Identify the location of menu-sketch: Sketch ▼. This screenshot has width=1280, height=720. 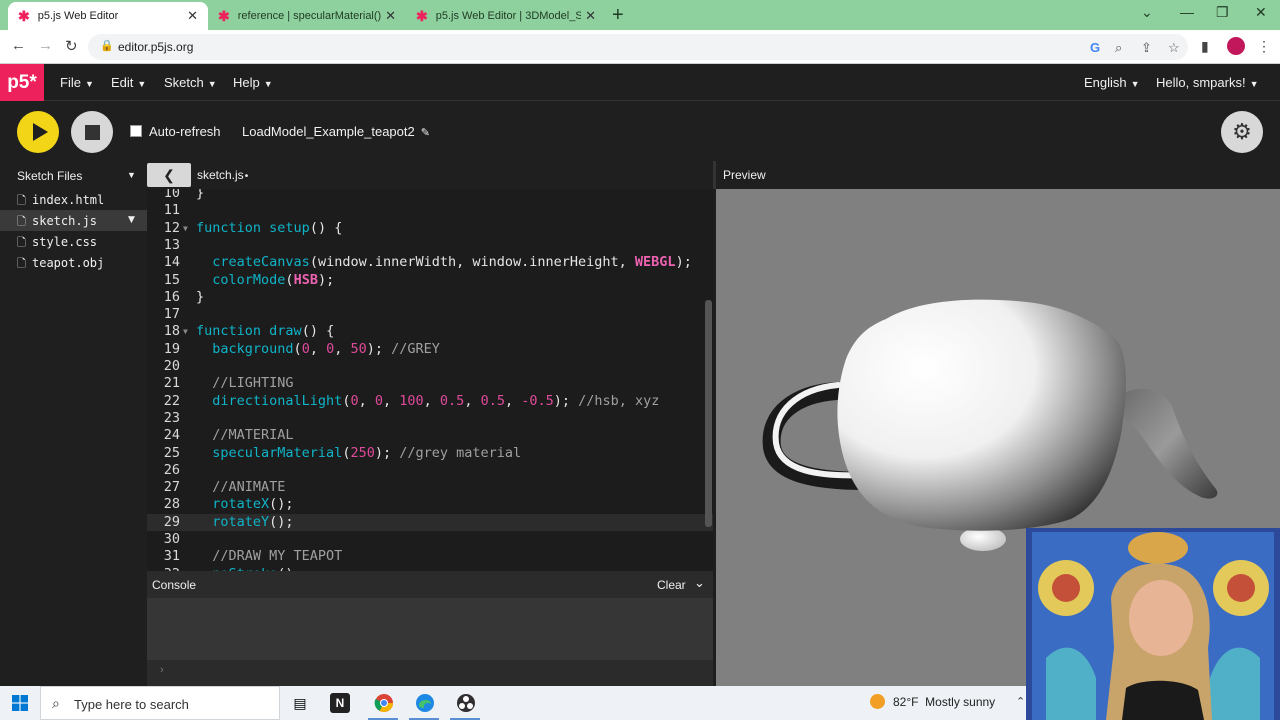
(190, 82).